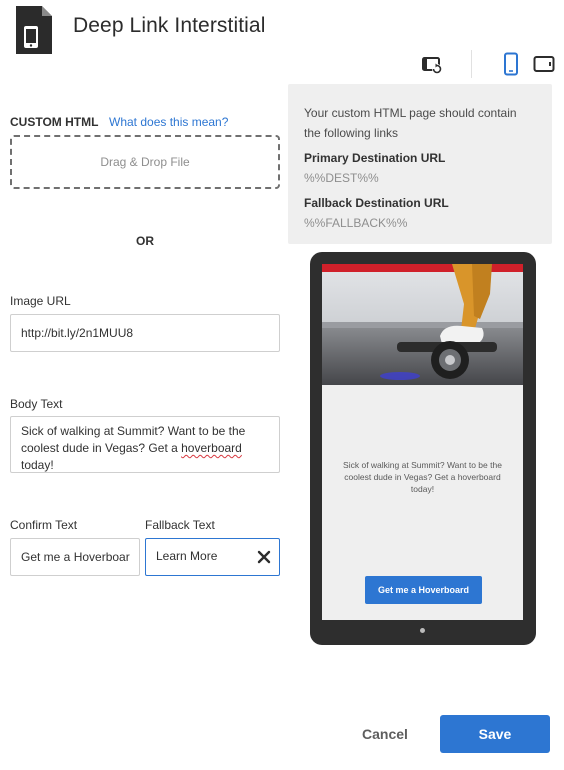 This screenshot has height=770, width=564. I want to click on fallback-destination-value: %%FALLBACK%%, so click(356, 223).